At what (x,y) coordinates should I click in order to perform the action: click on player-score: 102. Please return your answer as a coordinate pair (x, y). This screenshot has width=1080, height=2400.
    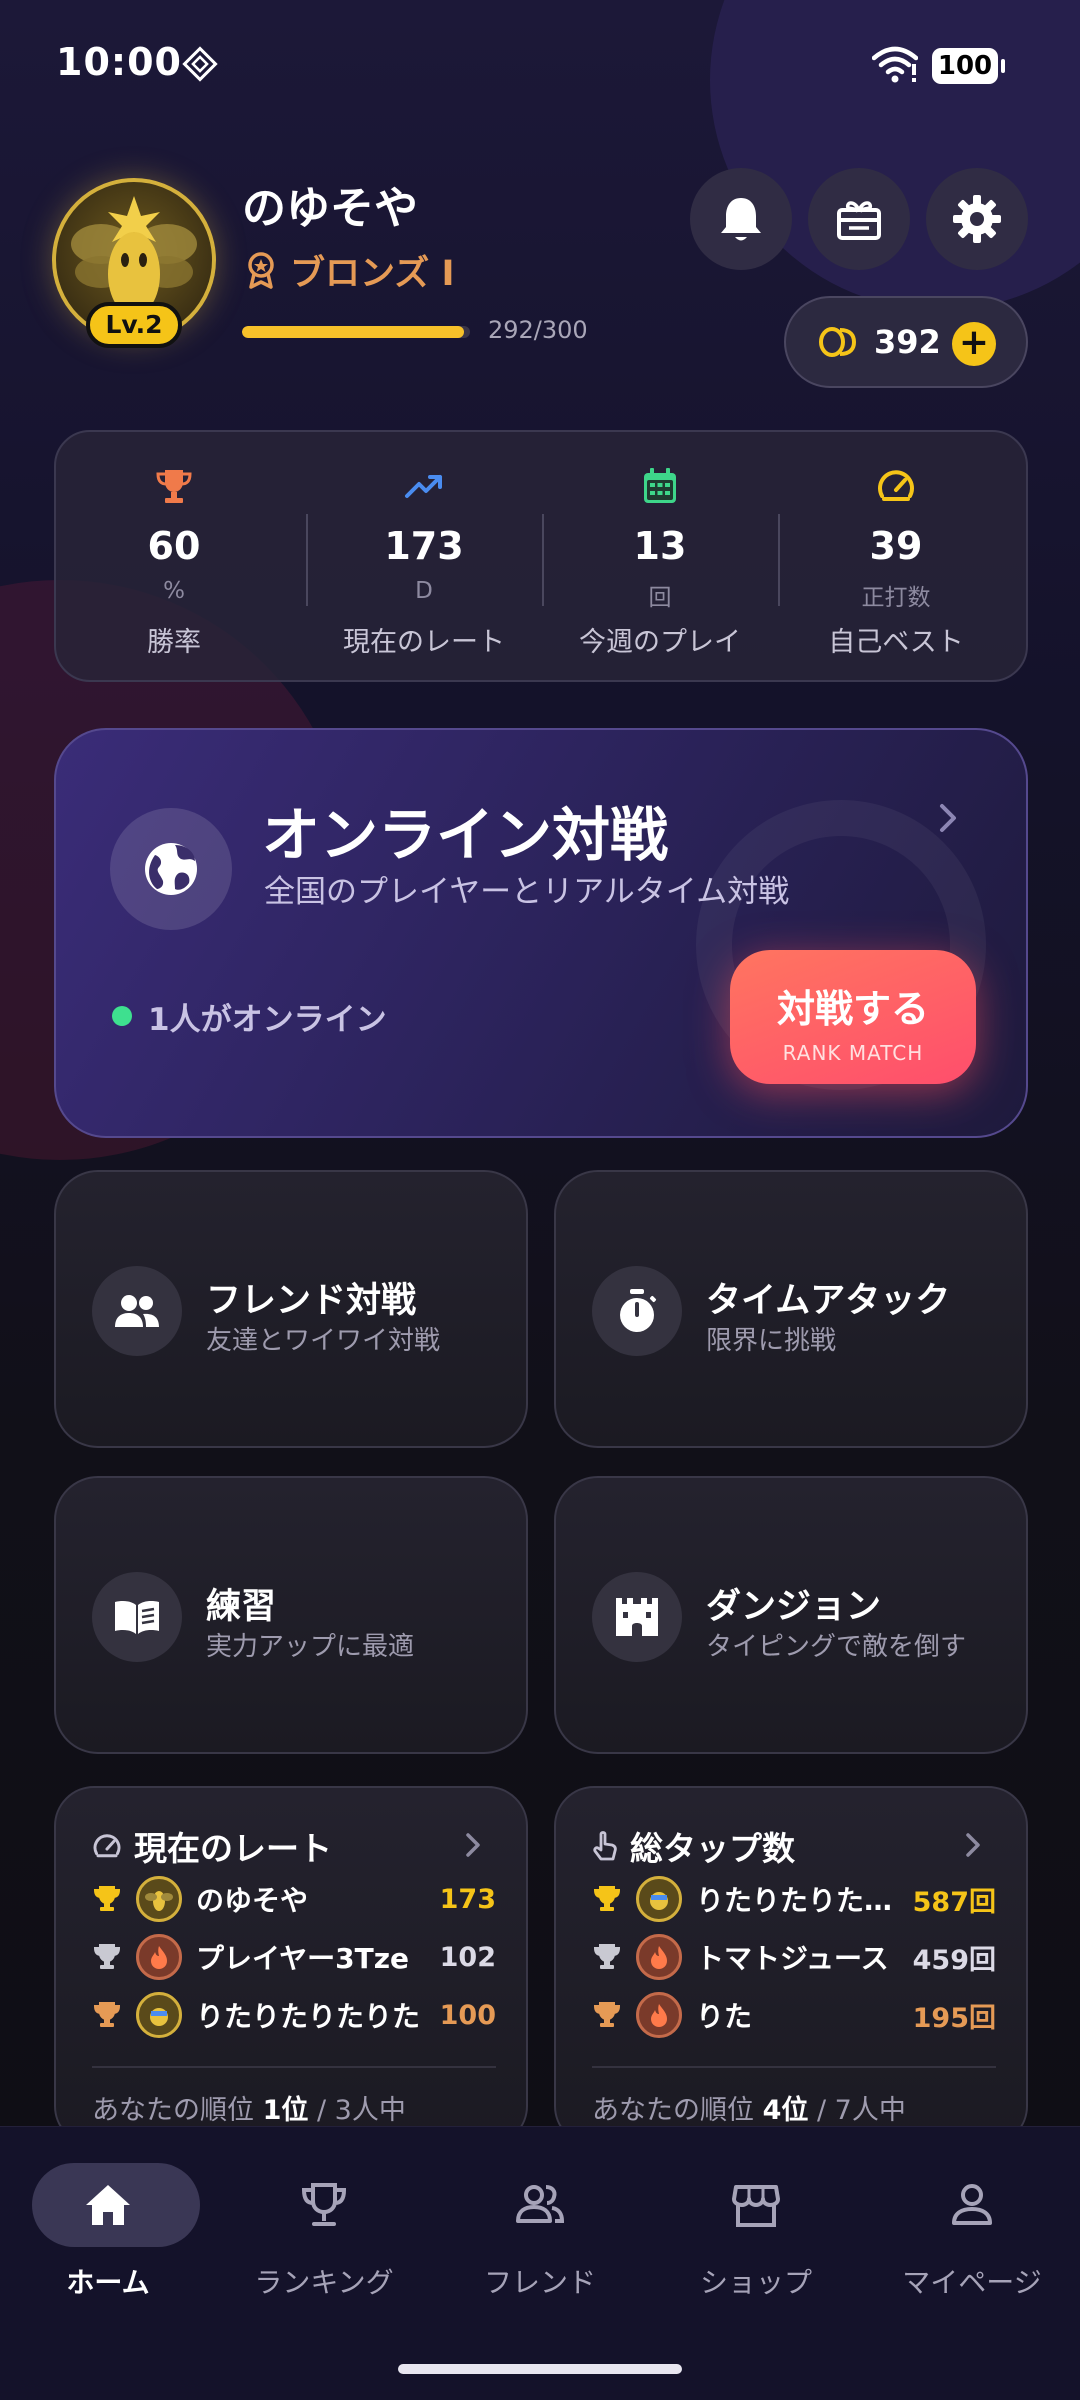
    Looking at the image, I should click on (467, 1957).